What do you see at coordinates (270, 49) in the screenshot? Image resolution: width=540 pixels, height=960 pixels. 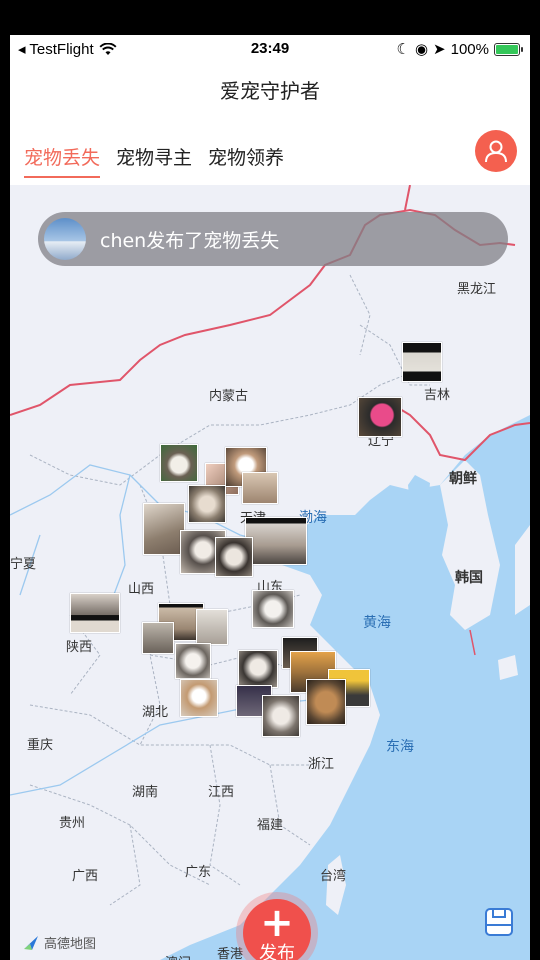 I see `status-bar: ◂ TestFlight 23:49 ☾ ◉ ➤ 100%` at bounding box center [270, 49].